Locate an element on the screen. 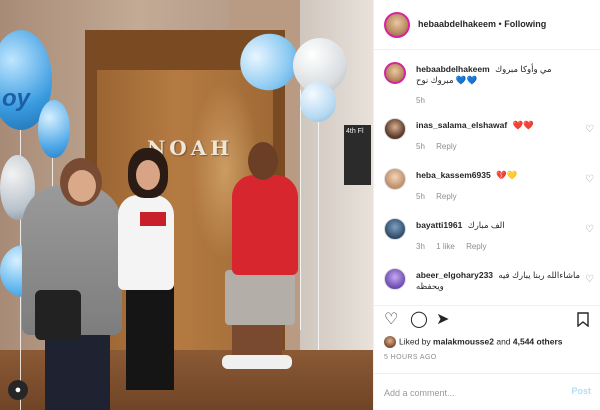  liker-avatar is located at coordinates (390, 342).